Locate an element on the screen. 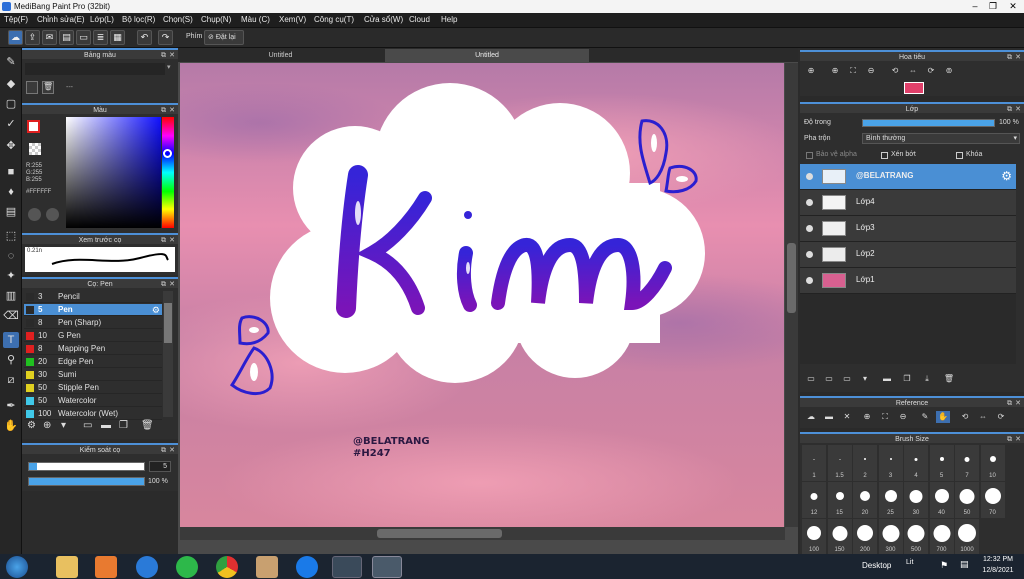  bucket-tool-icon: ♦ is located at coordinates (11, 192).